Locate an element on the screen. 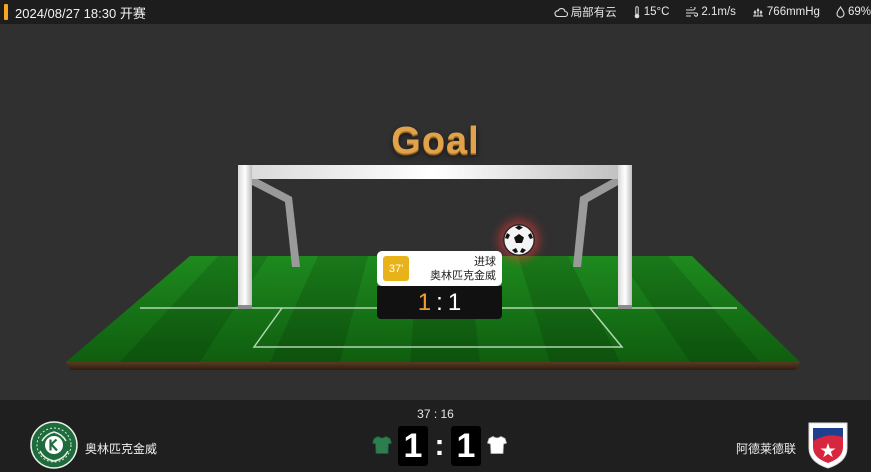  soccer-ball-icon is located at coordinates (519, 240).